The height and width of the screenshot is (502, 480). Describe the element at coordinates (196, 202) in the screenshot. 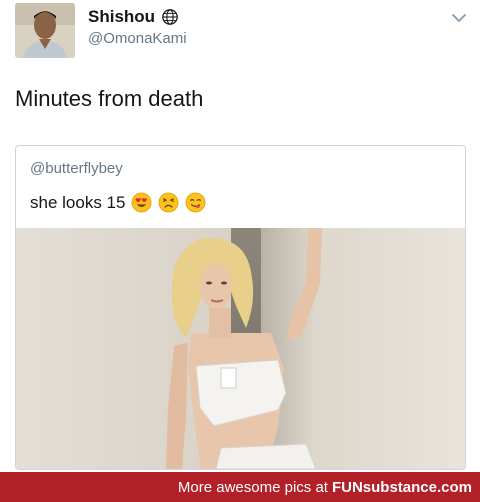

I see `yum-face-emoji` at that location.